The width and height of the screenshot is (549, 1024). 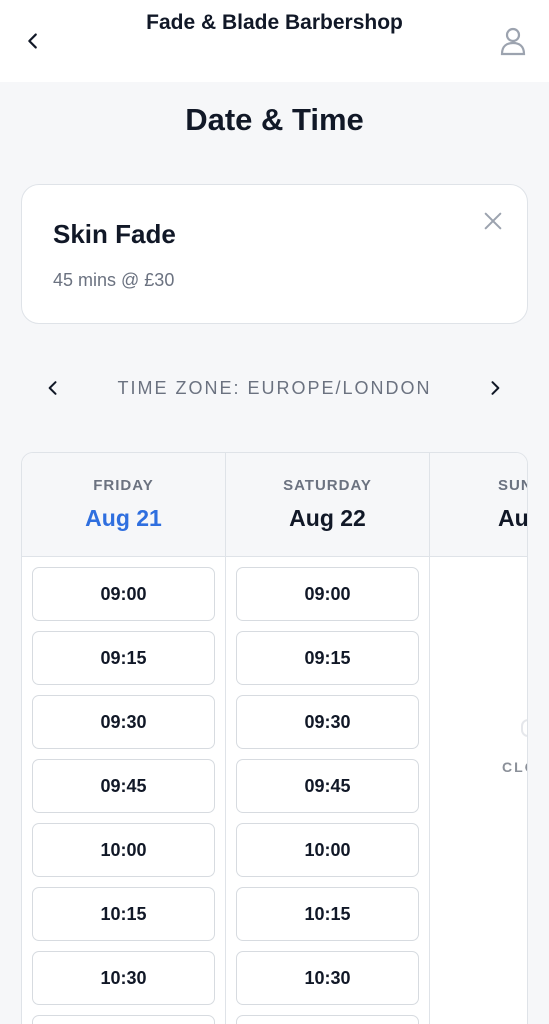 What do you see at coordinates (274, 41) in the screenshot?
I see `top-bar: Fade & Blade Barbershop` at bounding box center [274, 41].